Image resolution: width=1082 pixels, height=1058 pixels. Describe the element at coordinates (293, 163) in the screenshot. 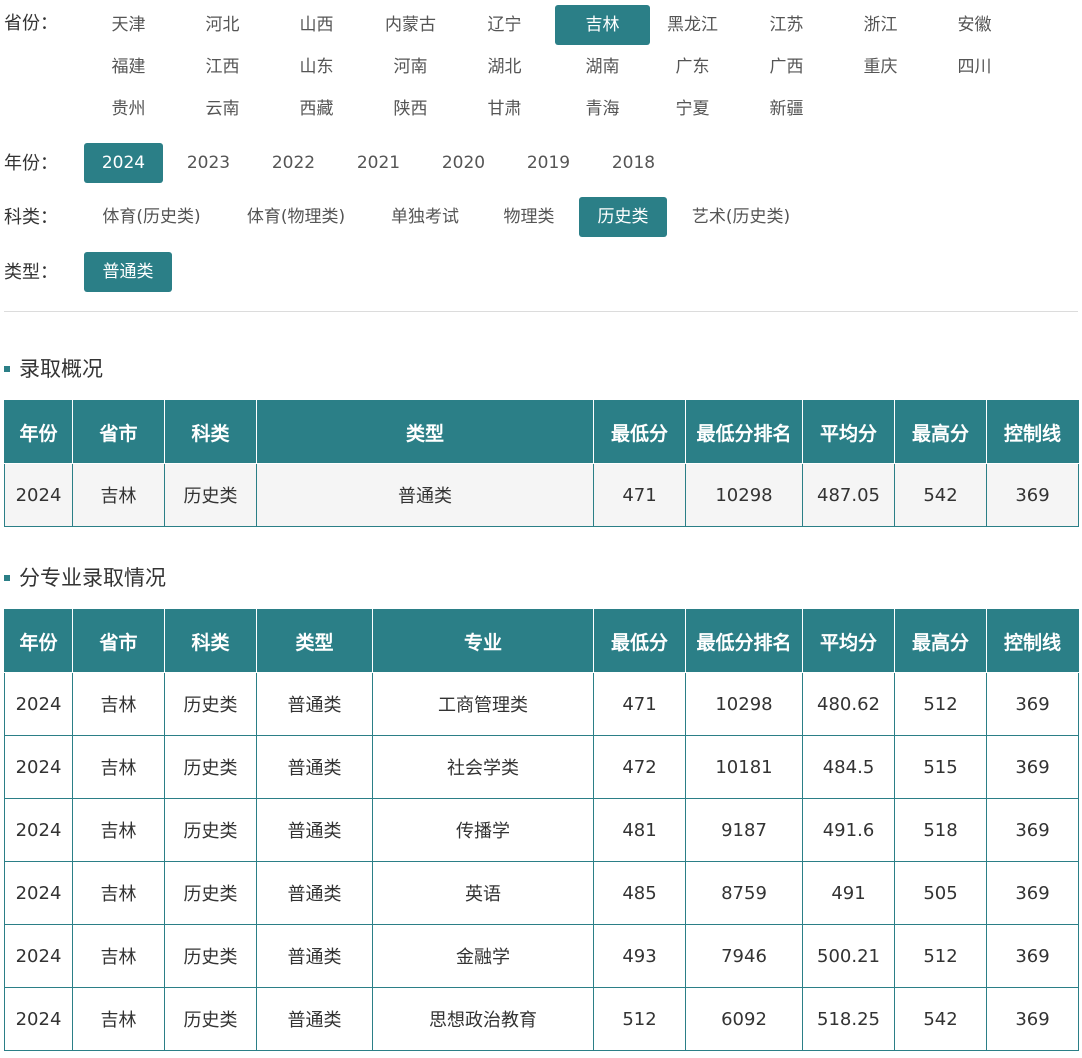

I see `year-option: 2022` at that location.